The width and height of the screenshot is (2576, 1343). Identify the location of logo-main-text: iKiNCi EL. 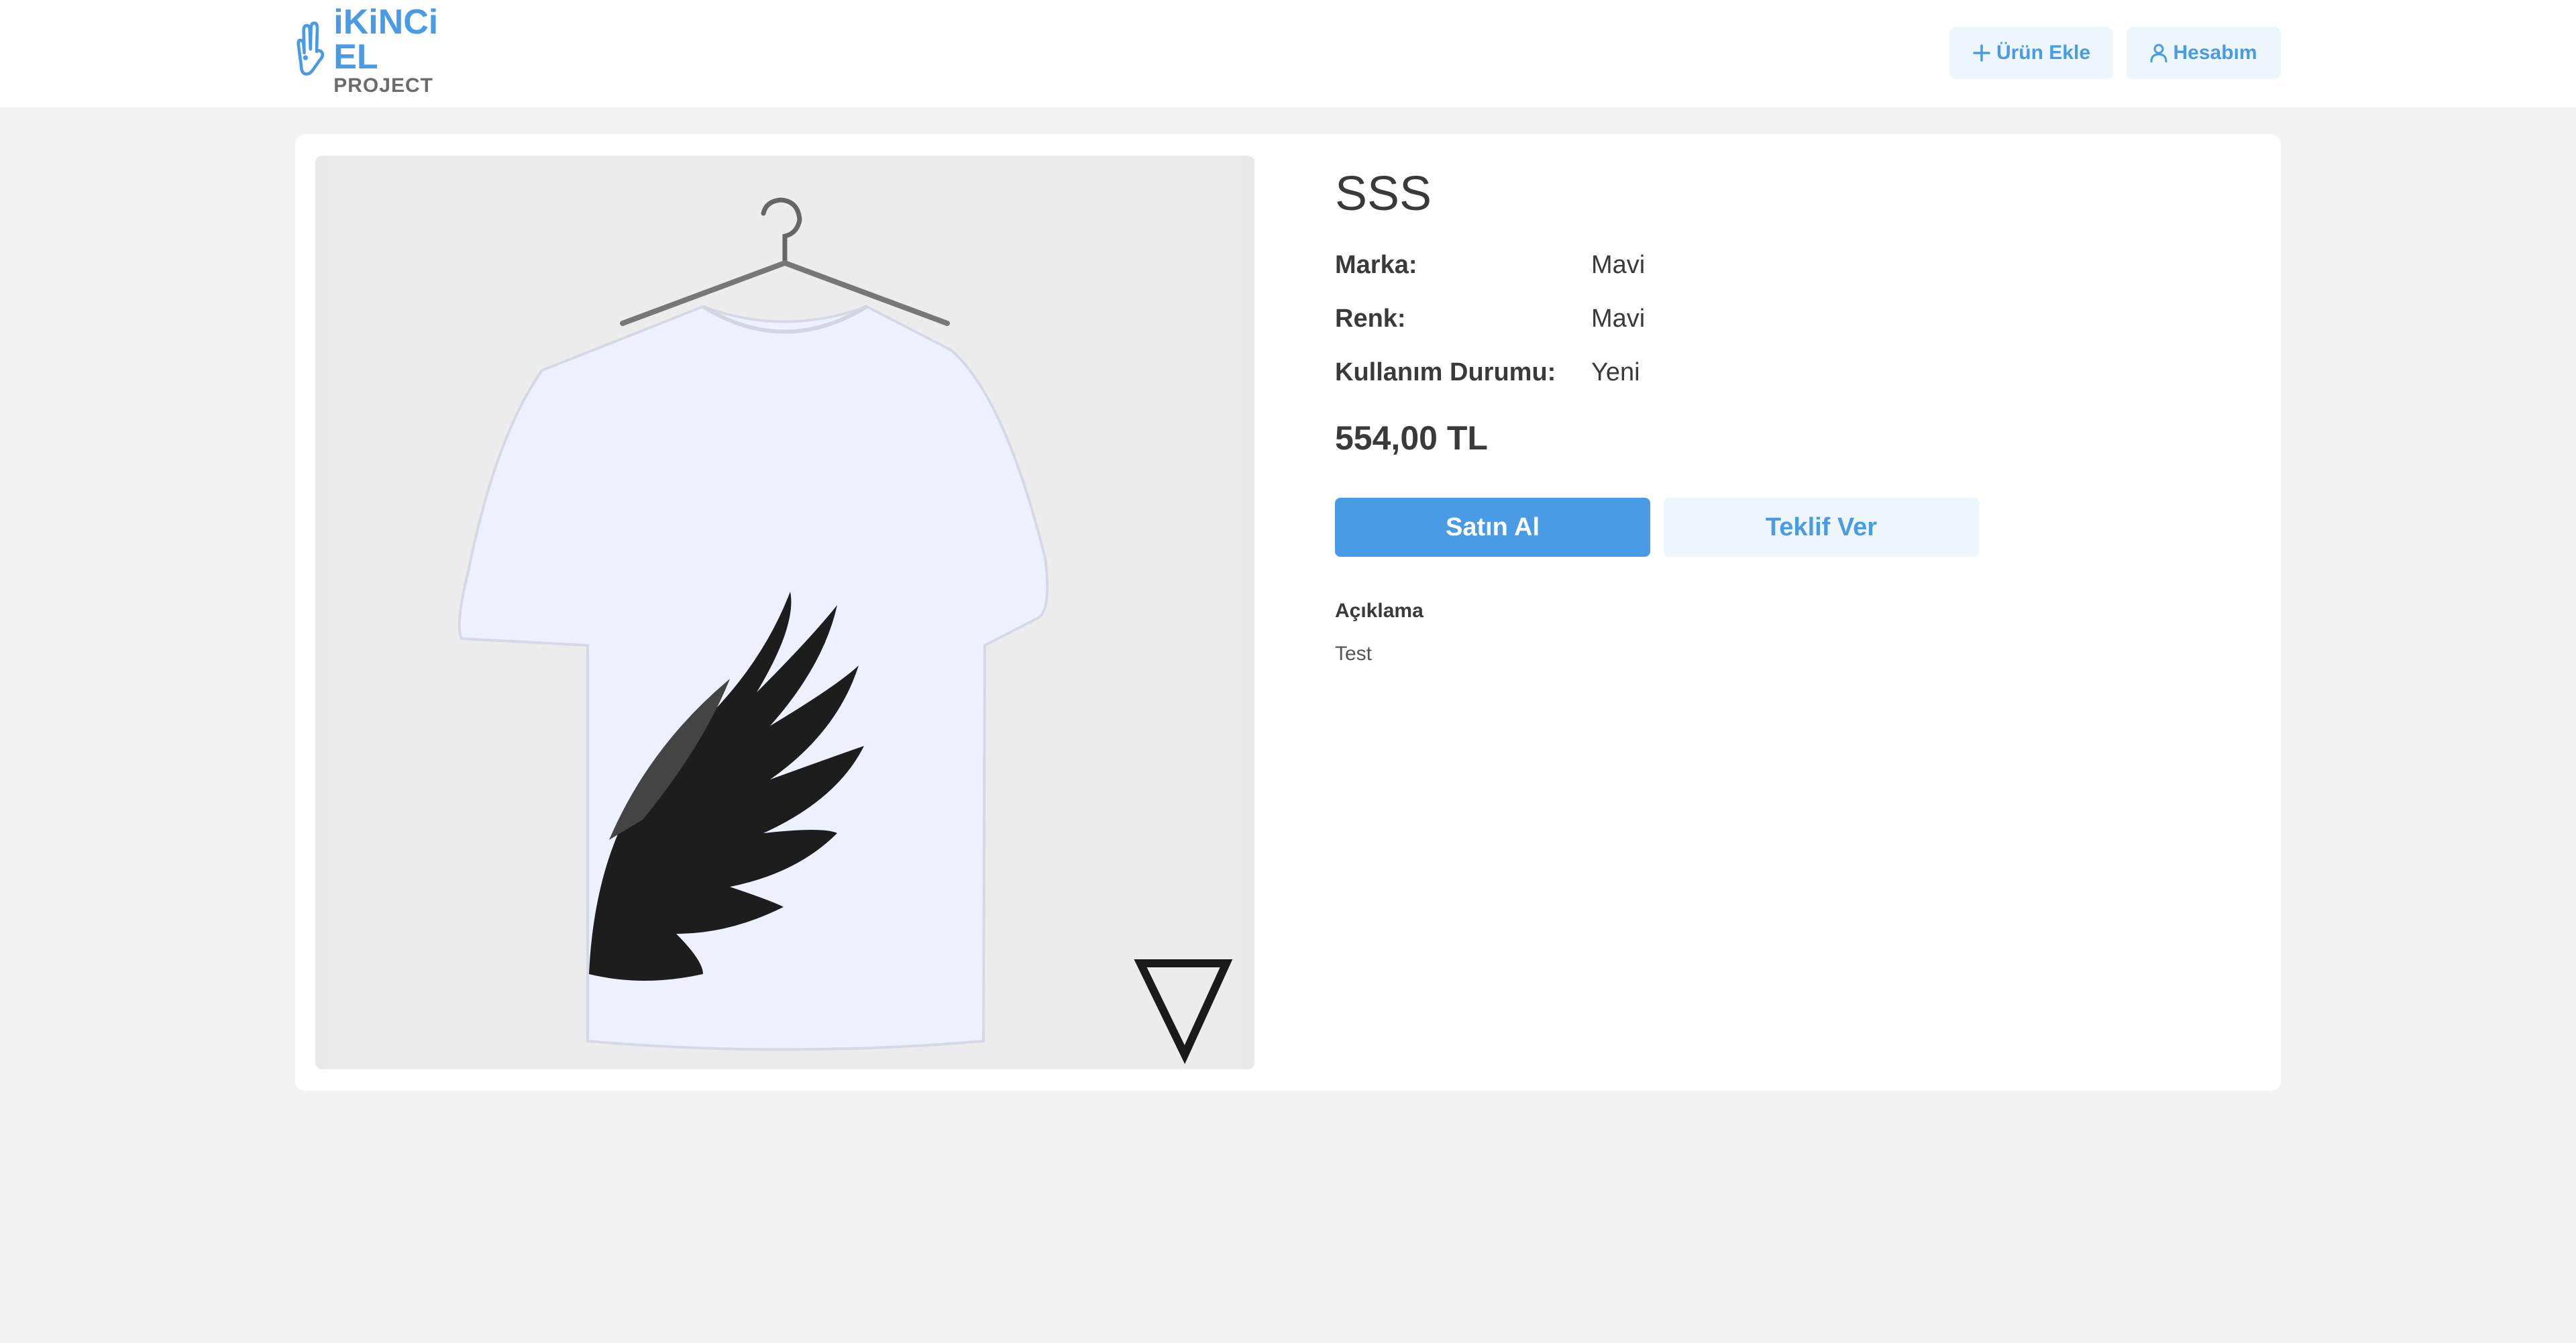
(386, 39).